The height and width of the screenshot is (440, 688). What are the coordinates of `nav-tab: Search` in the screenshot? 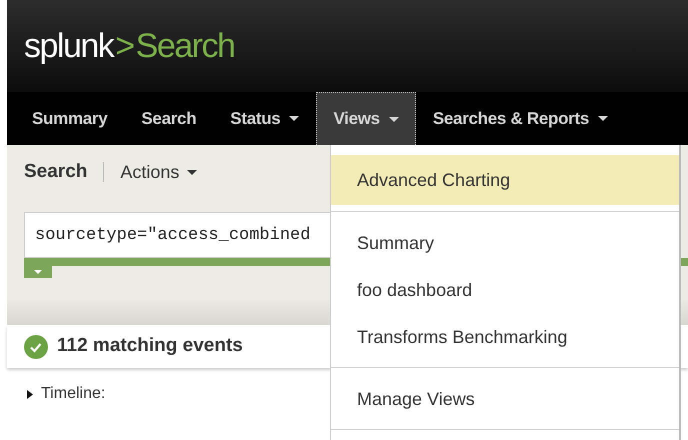 It's located at (169, 118).